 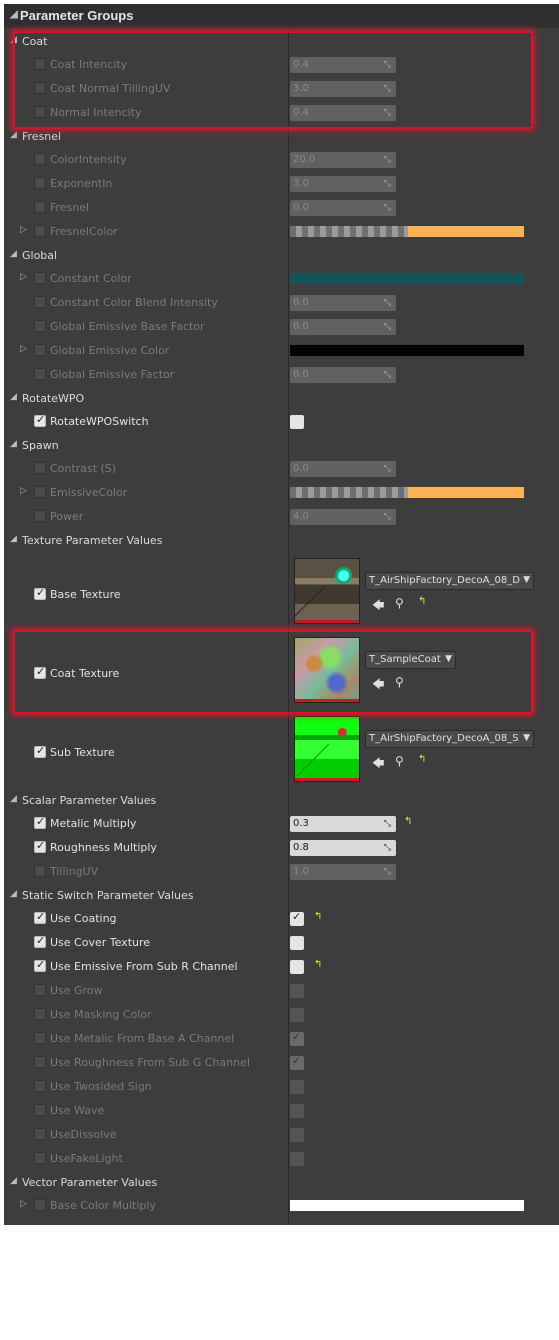 I want to click on value-field: 20.0 ⤡, so click(x=343, y=160).